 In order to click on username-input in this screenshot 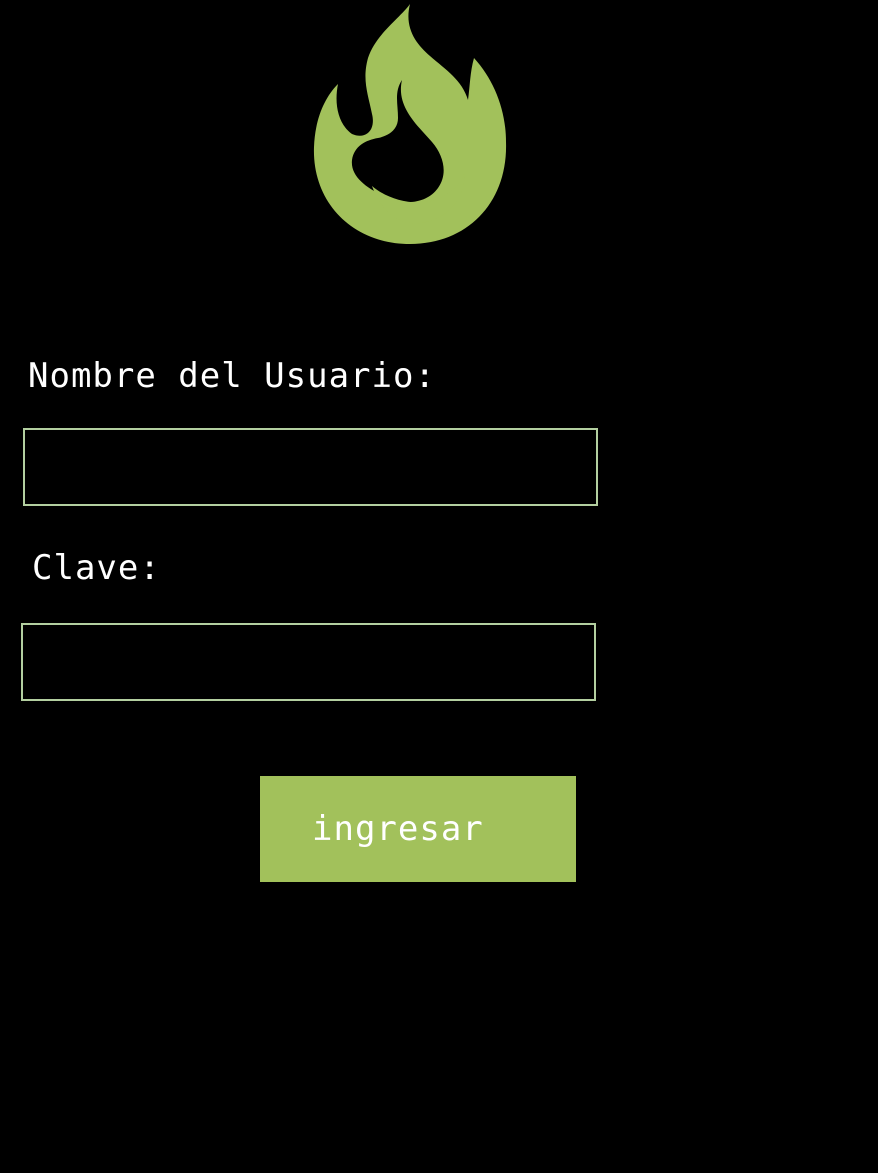, I will do `click(310, 467)`.